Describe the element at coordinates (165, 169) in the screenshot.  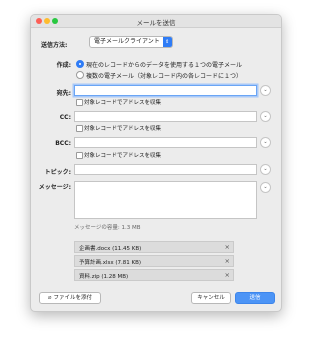
I see `subject-input` at that location.